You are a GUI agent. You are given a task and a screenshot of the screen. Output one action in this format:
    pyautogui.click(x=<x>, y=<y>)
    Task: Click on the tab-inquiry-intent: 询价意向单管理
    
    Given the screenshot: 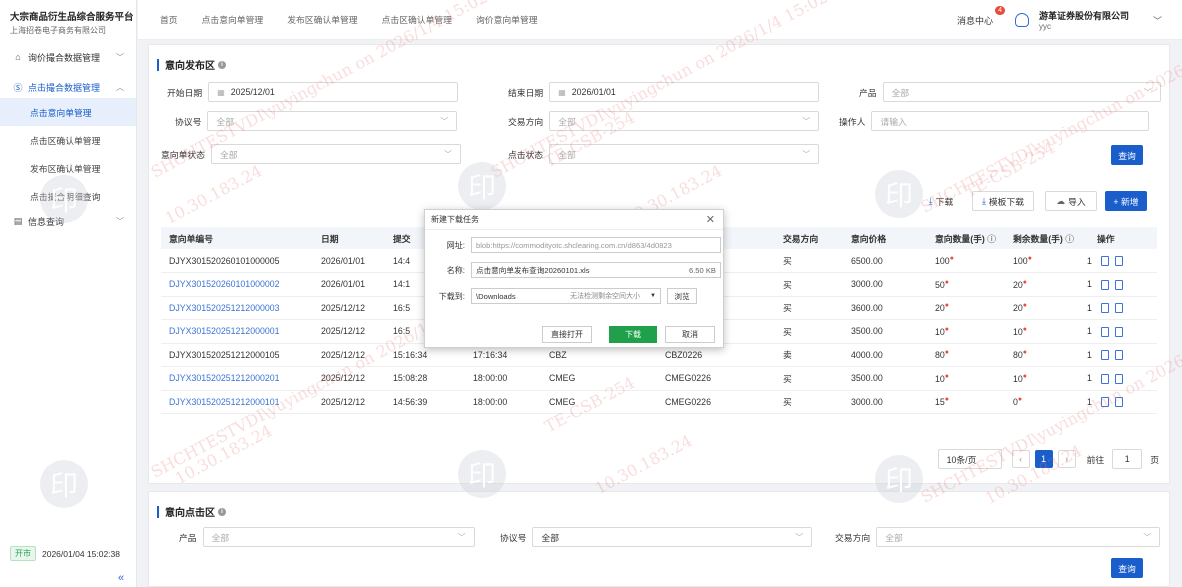 What is the action you would take?
    pyautogui.click(x=507, y=20)
    